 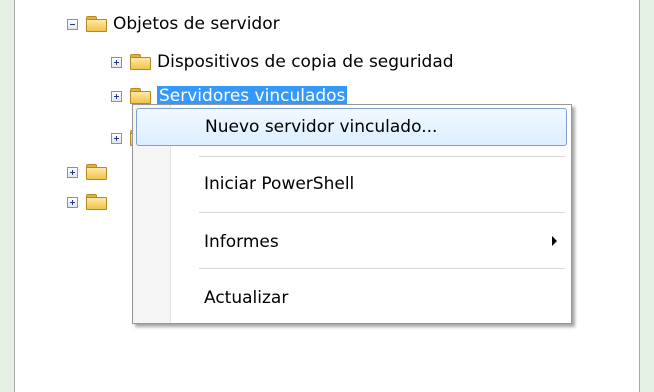 I want to click on menu-item-label: Informes, so click(x=241, y=242).